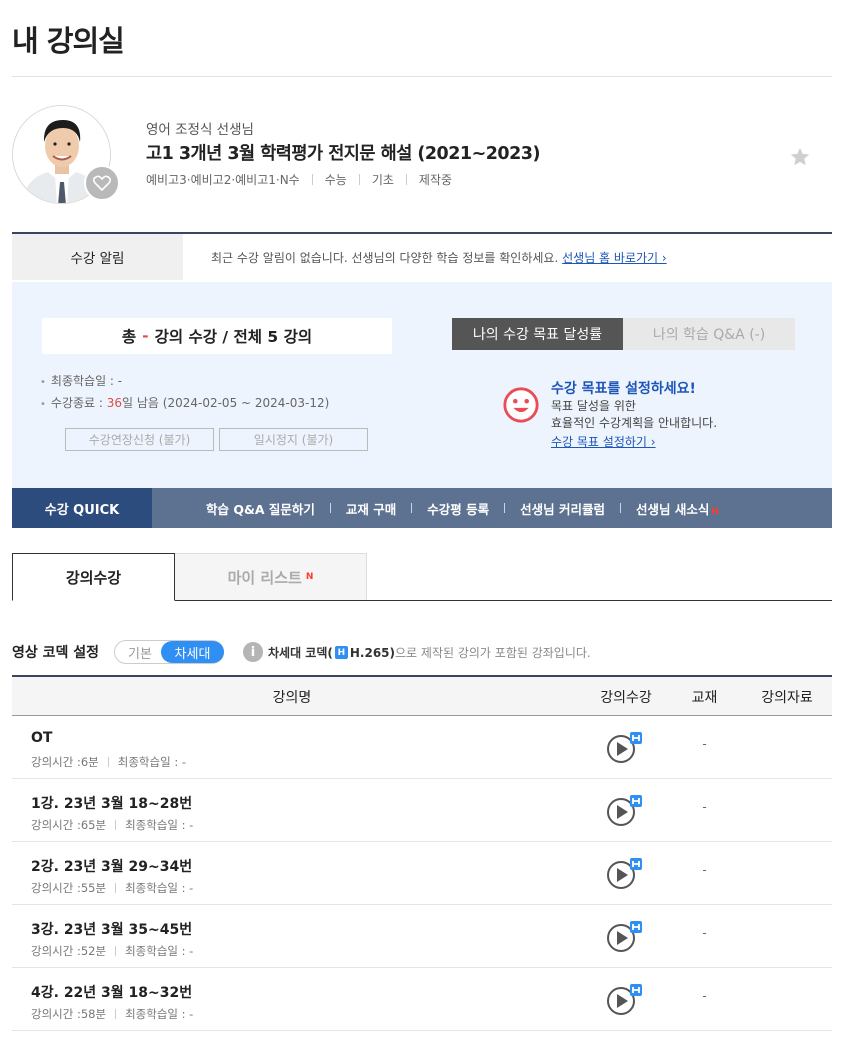 This screenshot has width=841, height=1055. What do you see at coordinates (537, 334) in the screenshot?
I see `tab-goal-rate: 나의 수강 목표 달성률` at bounding box center [537, 334].